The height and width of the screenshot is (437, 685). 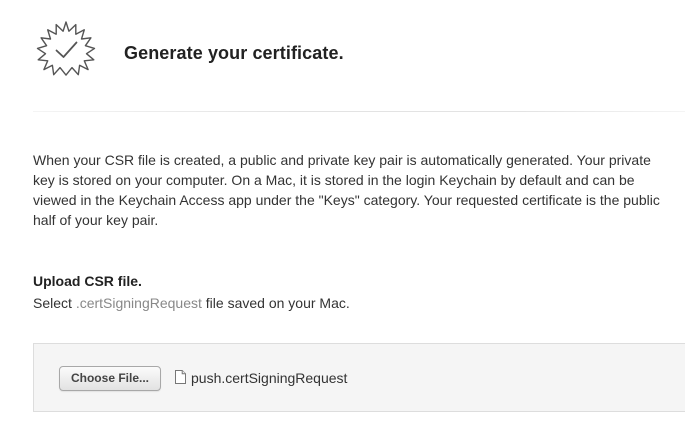 I want to click on header-divider, so click(x=359, y=111).